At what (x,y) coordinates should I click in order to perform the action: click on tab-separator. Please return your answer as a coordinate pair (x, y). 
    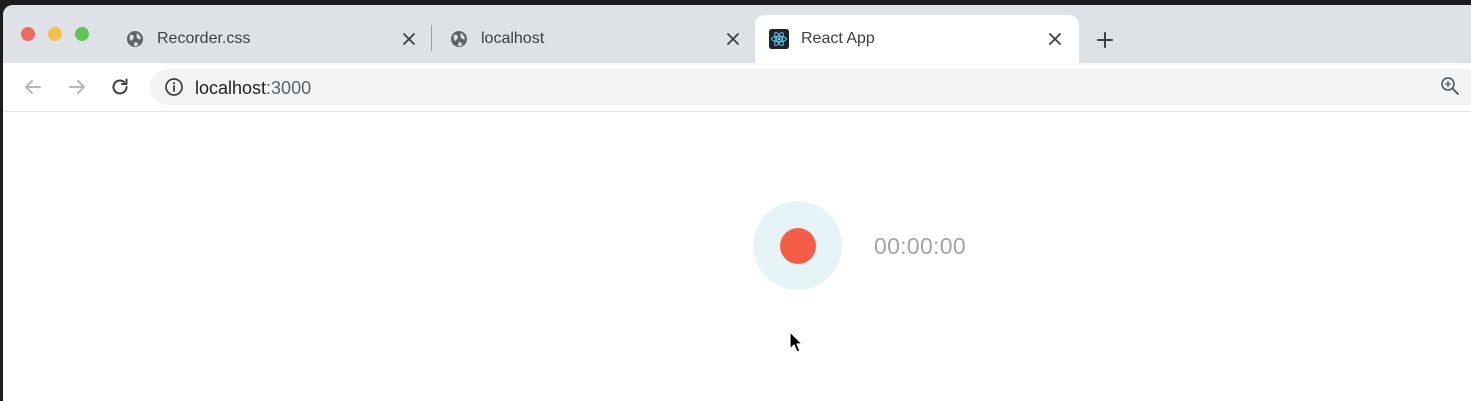
    Looking at the image, I should click on (431, 38).